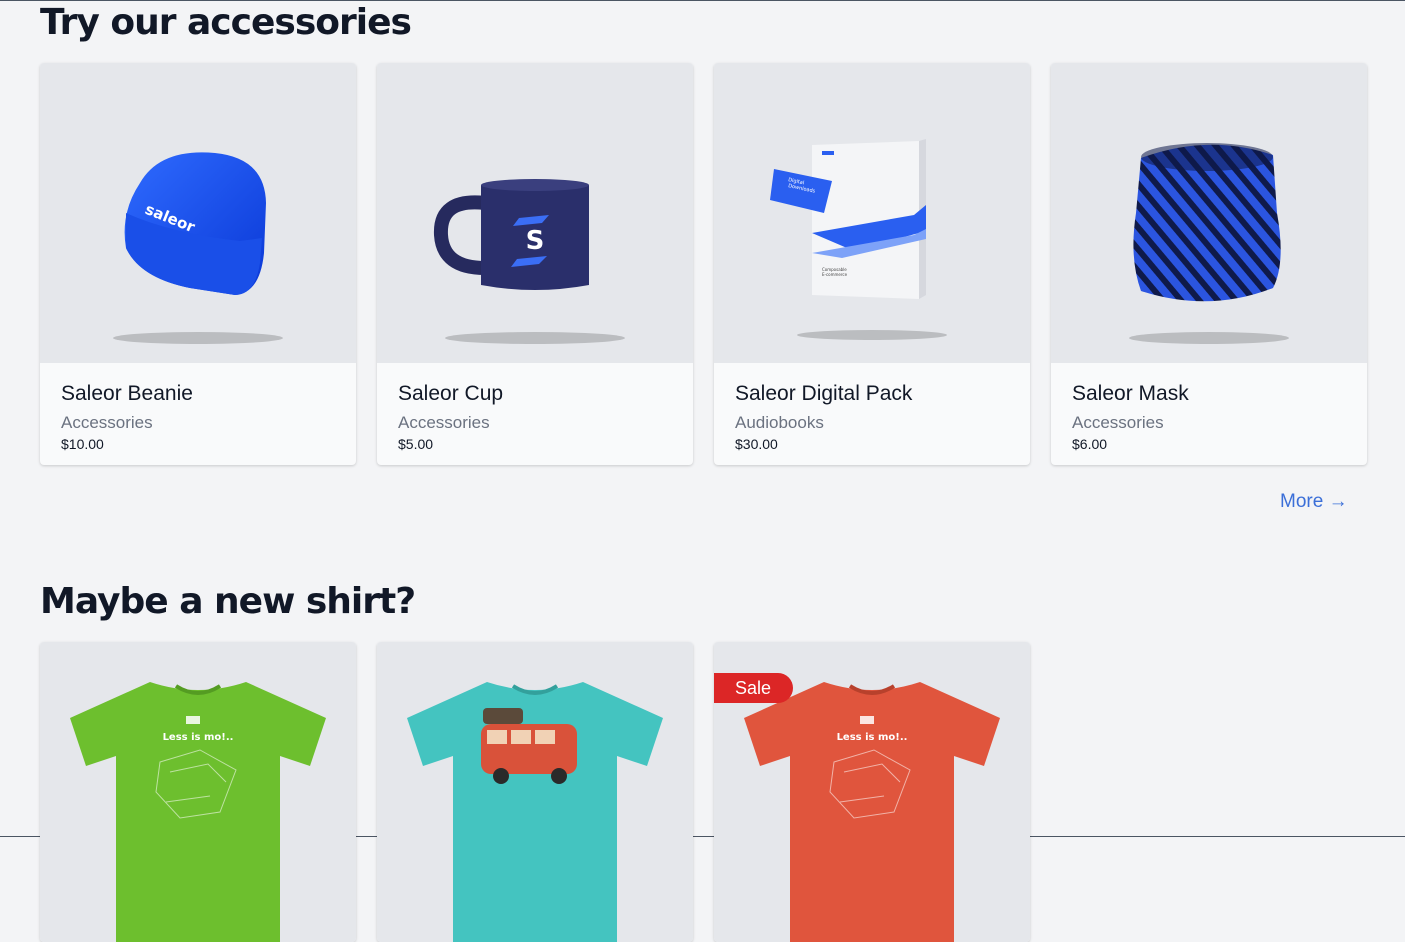  Describe the element at coordinates (1130, 393) in the screenshot. I see `product-name: Saleor Mask` at that location.